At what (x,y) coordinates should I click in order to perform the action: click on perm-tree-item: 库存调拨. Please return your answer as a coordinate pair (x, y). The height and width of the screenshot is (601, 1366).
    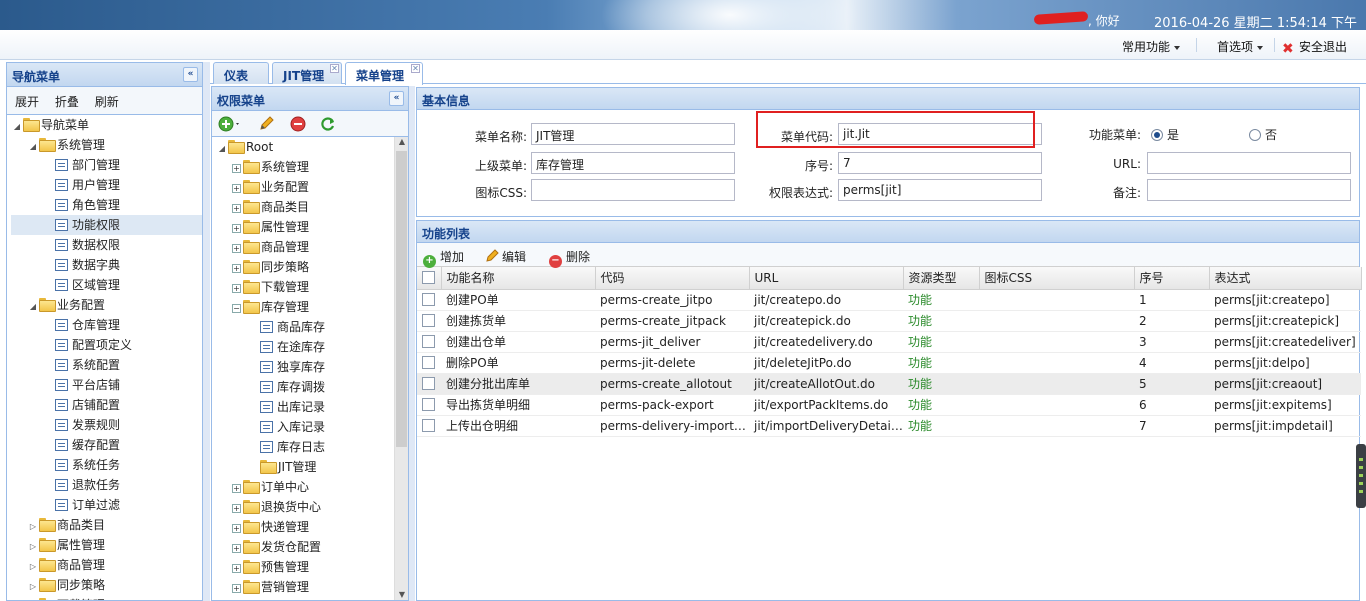
    Looking at the image, I should click on (312, 387).